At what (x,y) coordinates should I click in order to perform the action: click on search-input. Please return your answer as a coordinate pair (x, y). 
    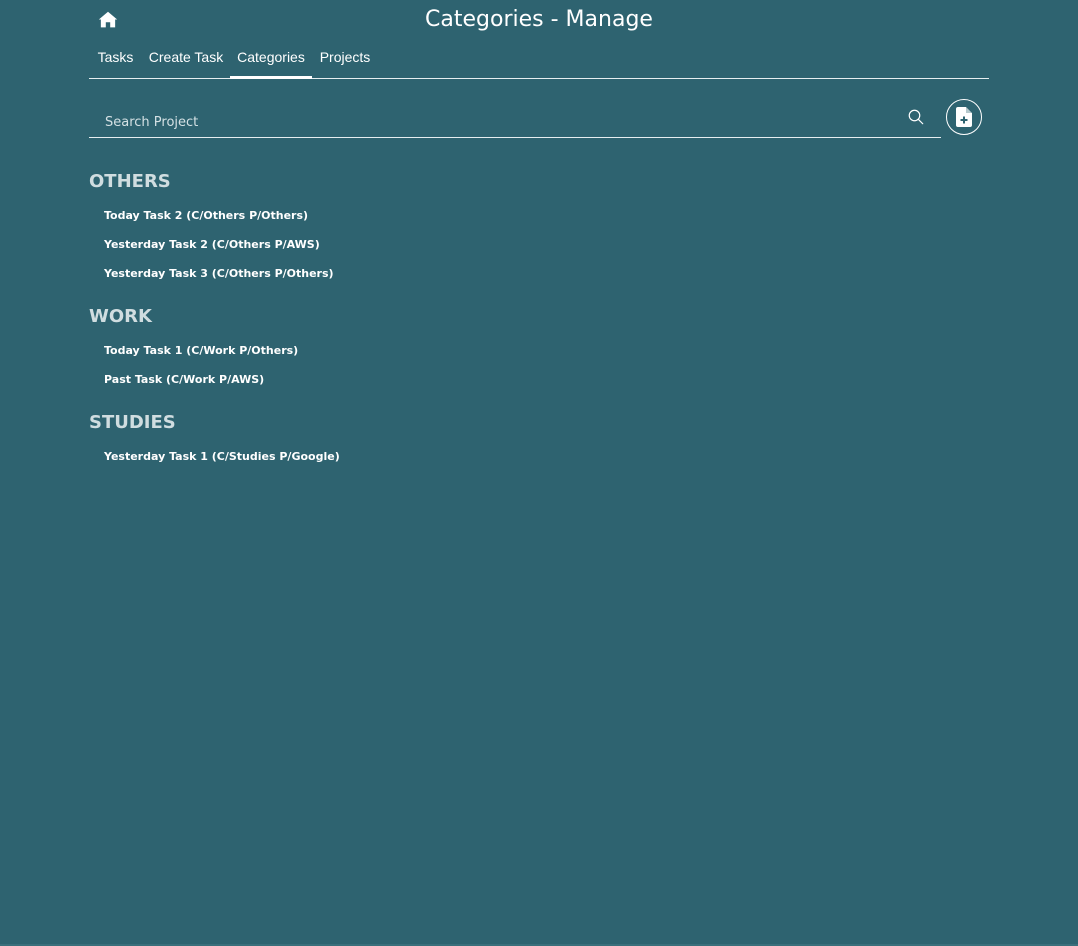
    Looking at the image, I should click on (489, 118).